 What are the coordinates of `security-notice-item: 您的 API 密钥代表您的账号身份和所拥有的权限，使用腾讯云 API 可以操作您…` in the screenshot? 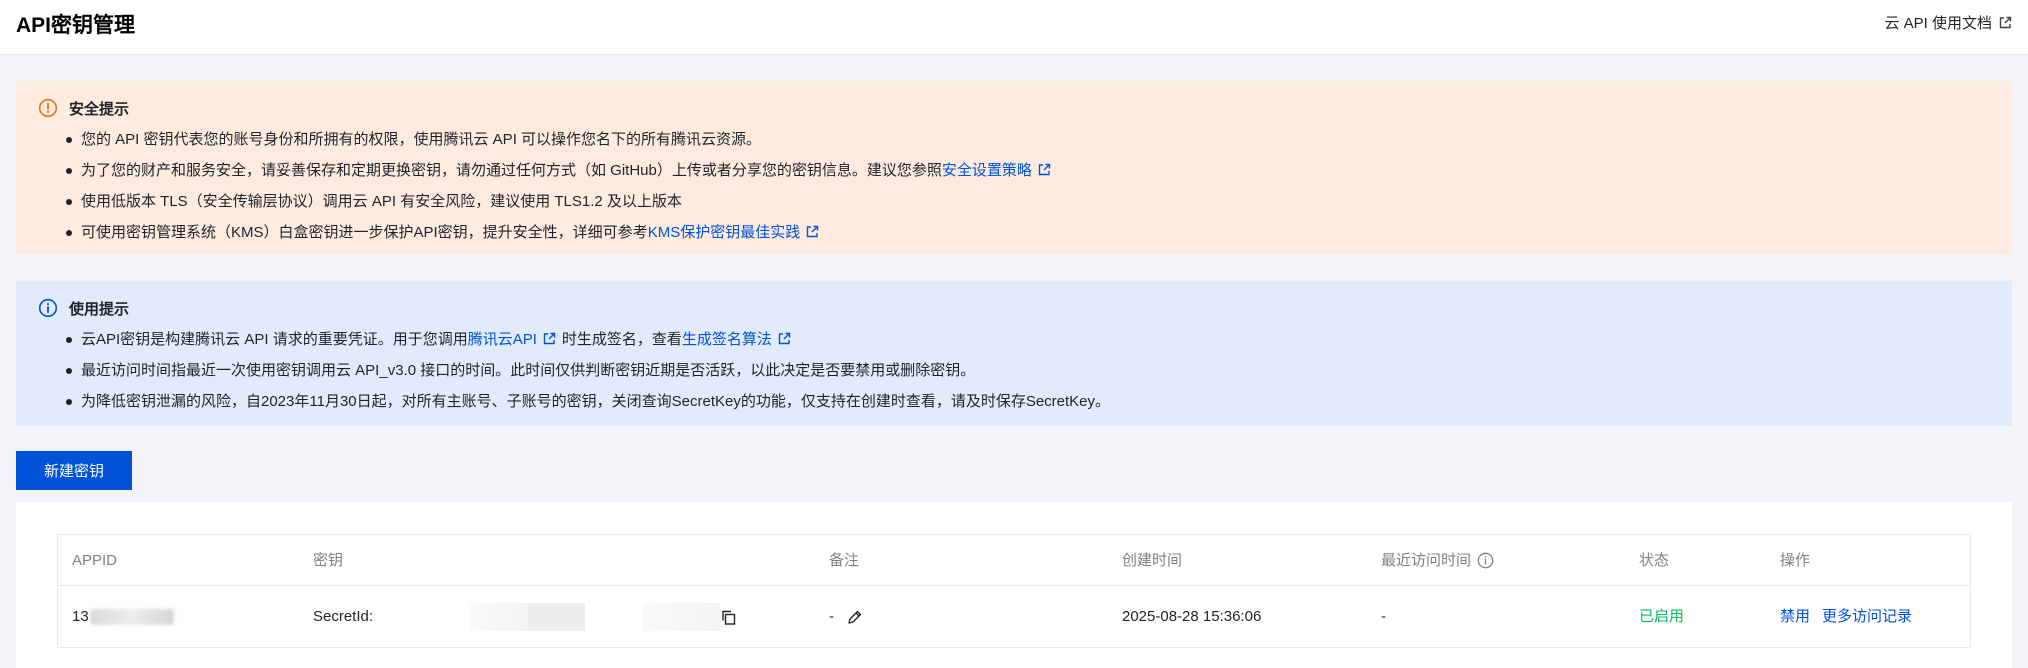 It's located at (1025, 139).